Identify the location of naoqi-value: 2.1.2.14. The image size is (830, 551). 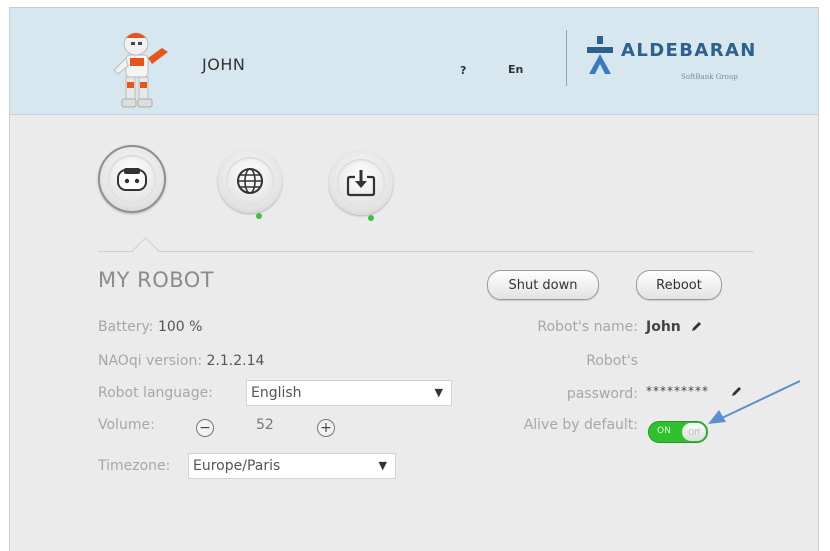
(235, 361).